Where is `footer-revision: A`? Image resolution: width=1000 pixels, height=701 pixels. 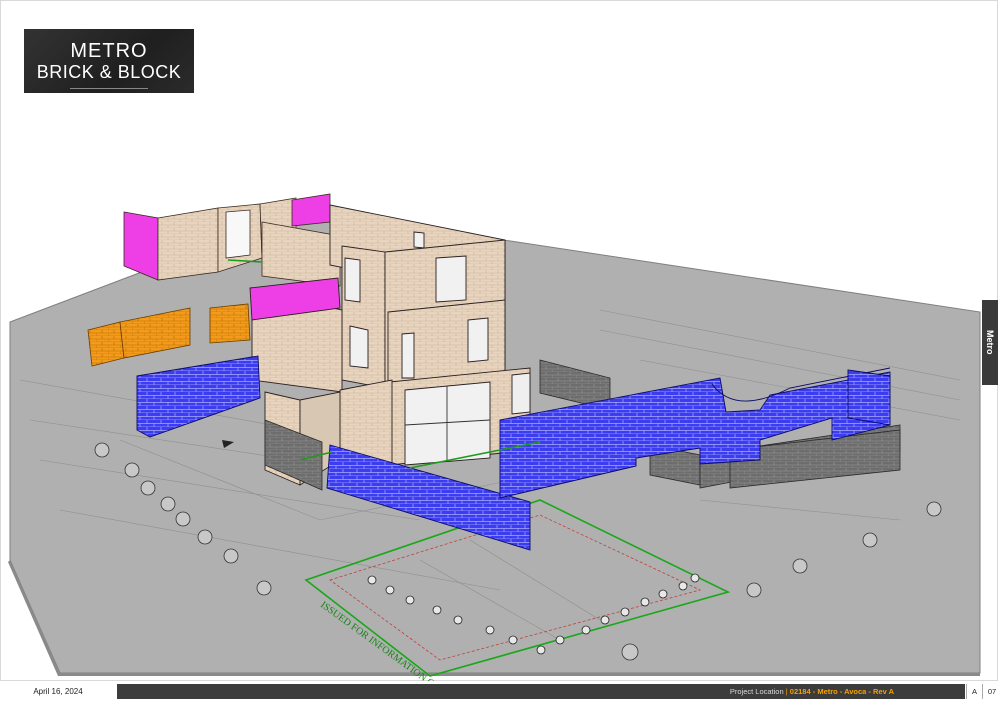 footer-revision: A is located at coordinates (974, 691).